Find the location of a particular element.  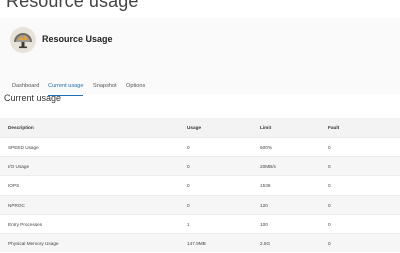

tab-options: Options is located at coordinates (135, 88).